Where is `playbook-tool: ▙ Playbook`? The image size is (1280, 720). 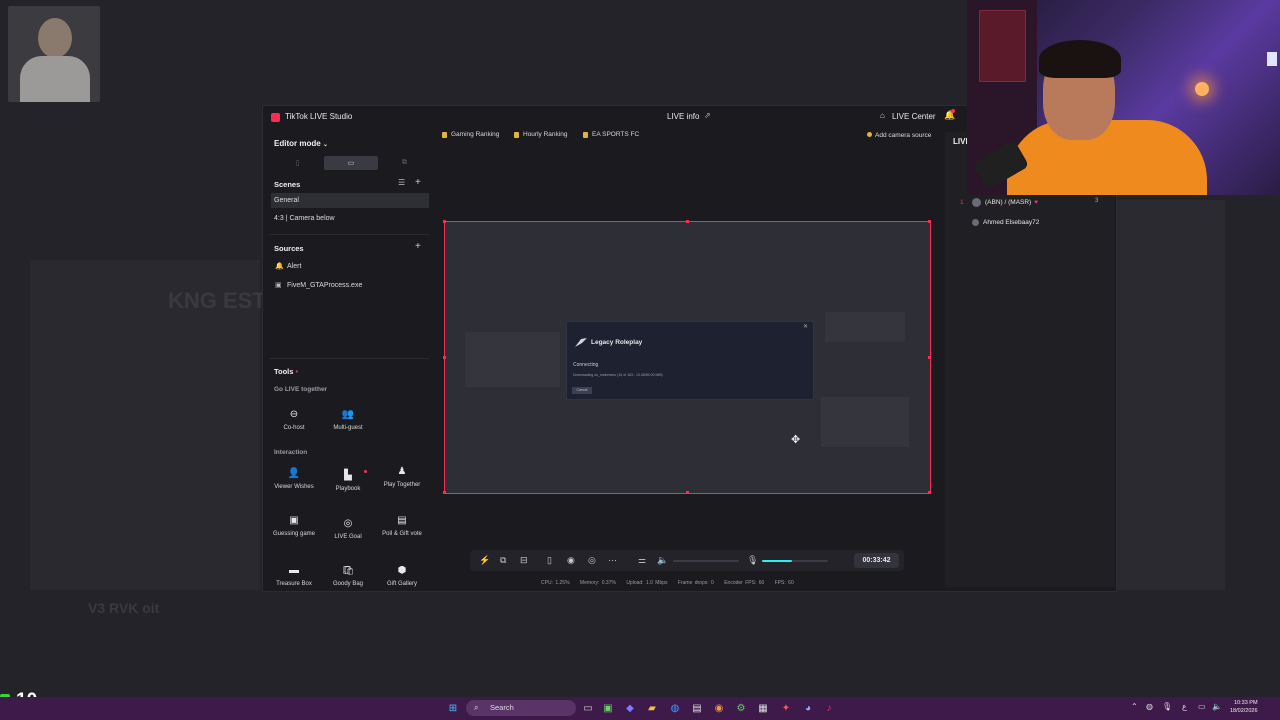 playbook-tool: ▙ Playbook is located at coordinates (348, 491).